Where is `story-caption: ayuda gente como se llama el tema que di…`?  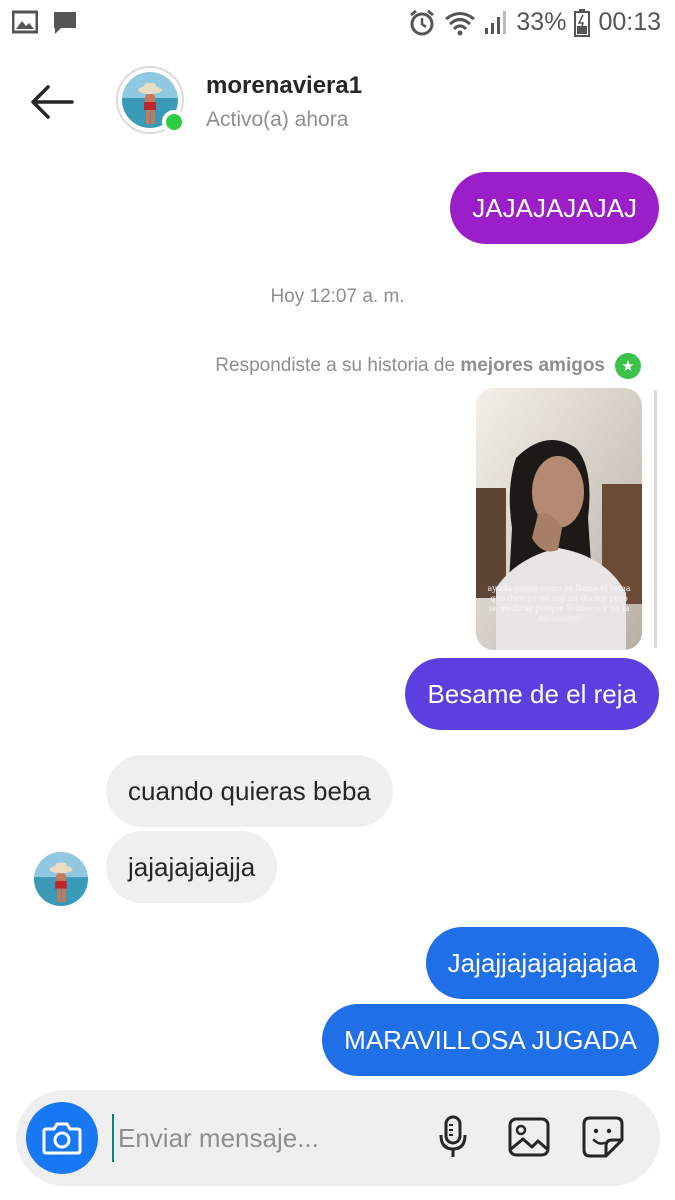 story-caption: ayuda gente como se llama el tema que di… is located at coordinates (559, 603).